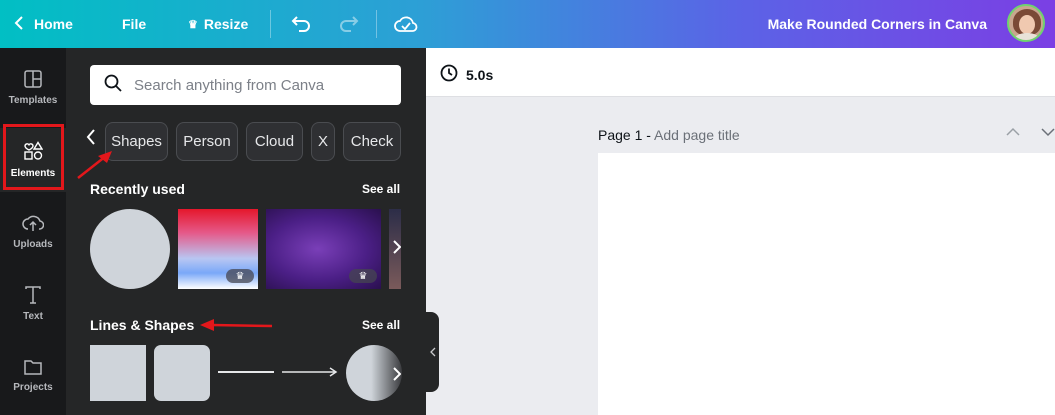 This screenshot has height=415, width=1055. Describe the element at coordinates (381, 325) in the screenshot. I see `see-all-shapes-link: See all` at that location.